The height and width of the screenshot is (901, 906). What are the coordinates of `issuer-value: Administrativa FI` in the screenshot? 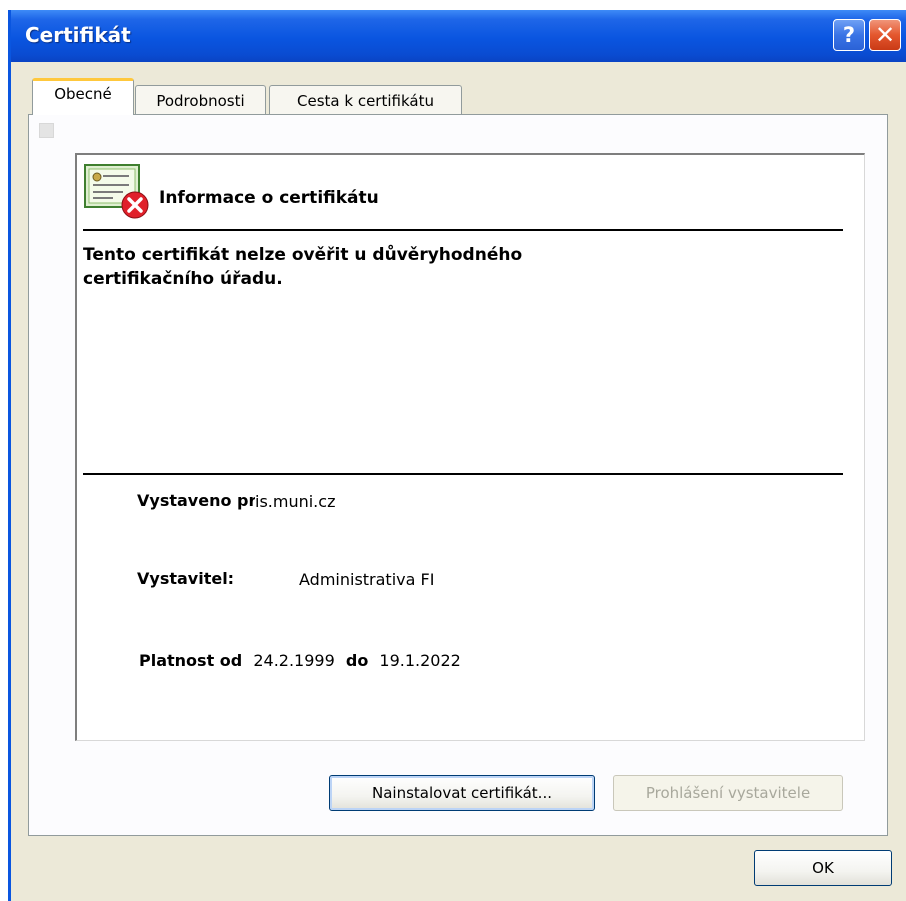 It's located at (367, 579).